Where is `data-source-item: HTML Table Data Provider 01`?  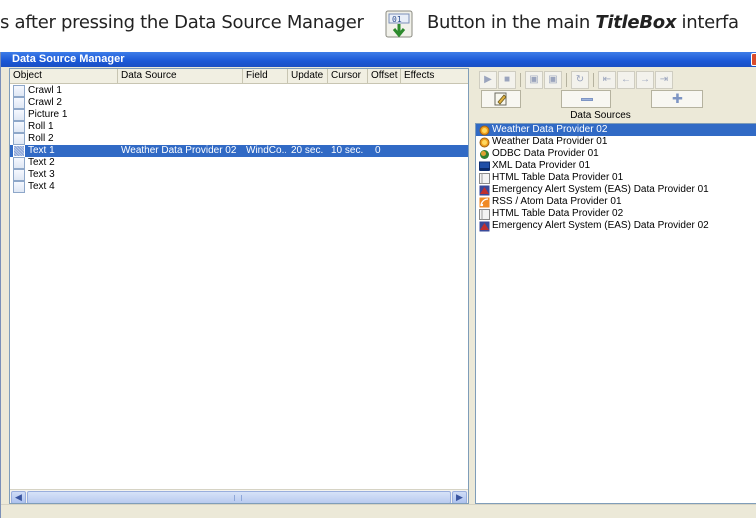 data-source-item: HTML Table Data Provider 01 is located at coordinates (616, 178).